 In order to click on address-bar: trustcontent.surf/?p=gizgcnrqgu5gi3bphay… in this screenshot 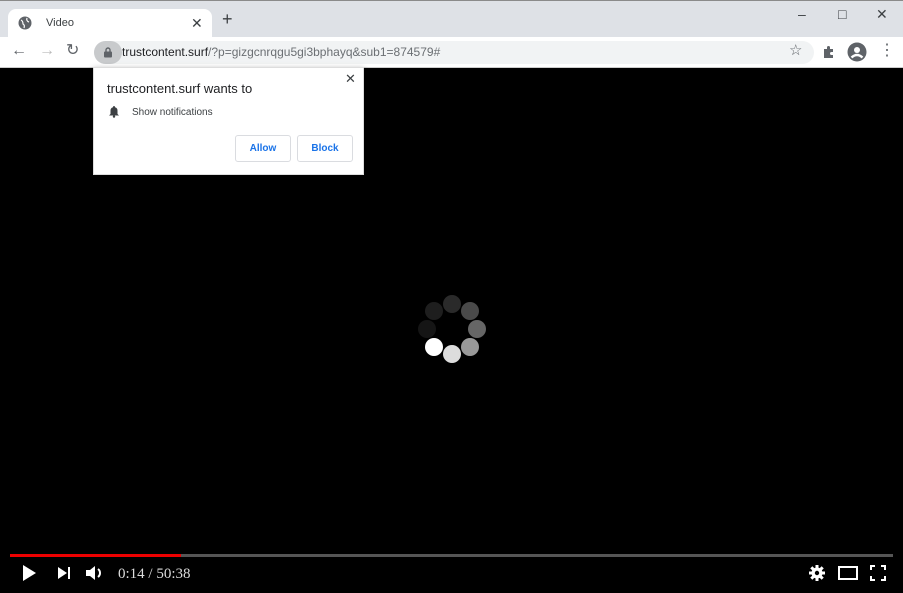, I will do `click(454, 52)`.